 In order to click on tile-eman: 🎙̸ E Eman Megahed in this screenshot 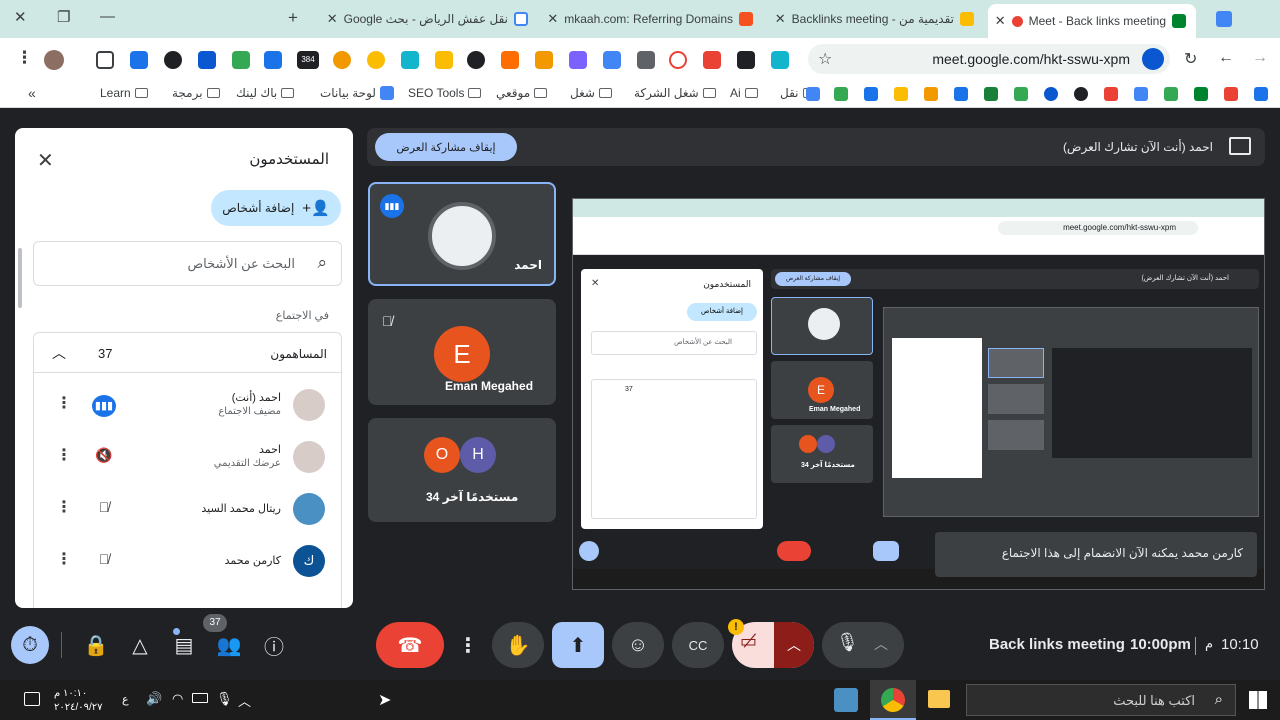, I will do `click(462, 352)`.